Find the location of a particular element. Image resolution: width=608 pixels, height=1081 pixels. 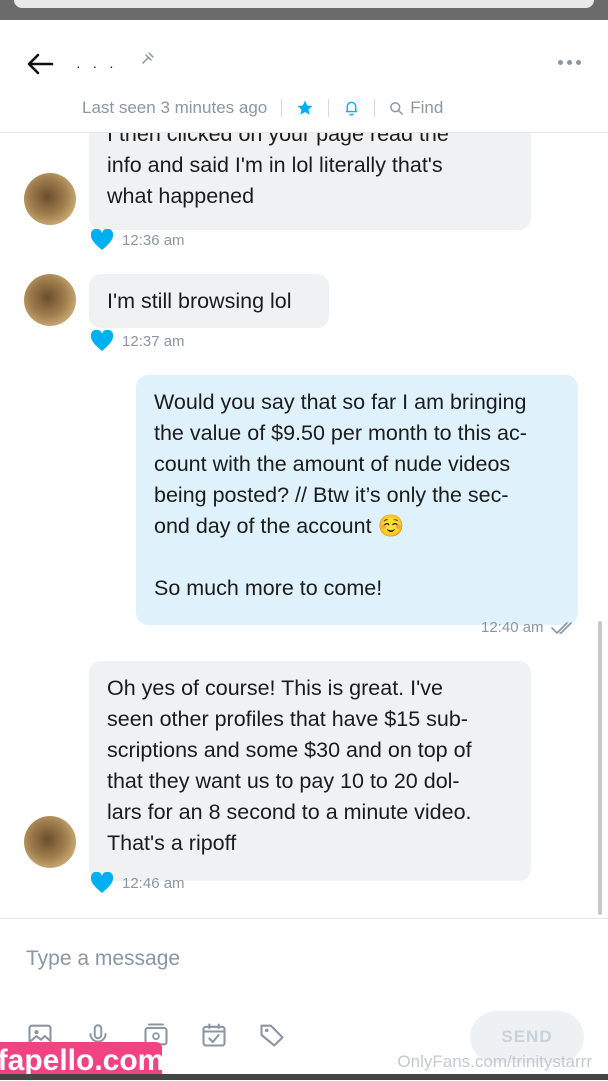

message-line: count with the amount of nude videos is located at coordinates (332, 464).